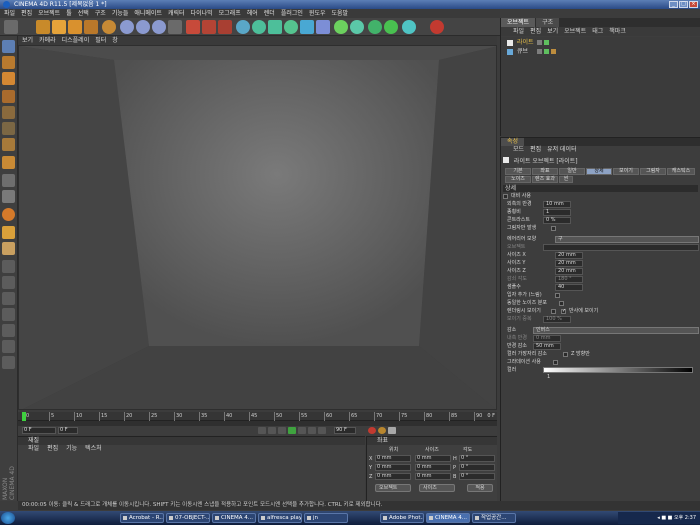 The height and width of the screenshot is (525, 700). Describe the element at coordinates (437, 488) in the screenshot. I see `size-mode-select: 사이즈` at that location.